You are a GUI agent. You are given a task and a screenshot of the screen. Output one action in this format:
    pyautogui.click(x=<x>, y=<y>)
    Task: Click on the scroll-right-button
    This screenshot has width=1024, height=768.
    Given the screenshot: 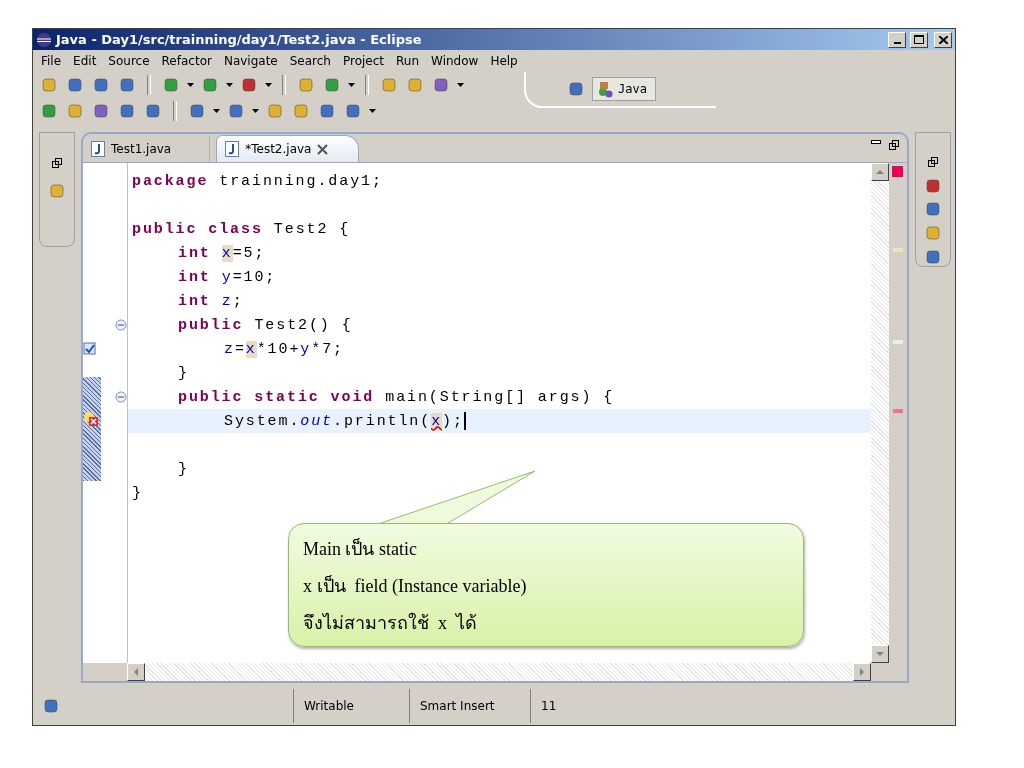 What is the action you would take?
    pyautogui.click(x=862, y=672)
    